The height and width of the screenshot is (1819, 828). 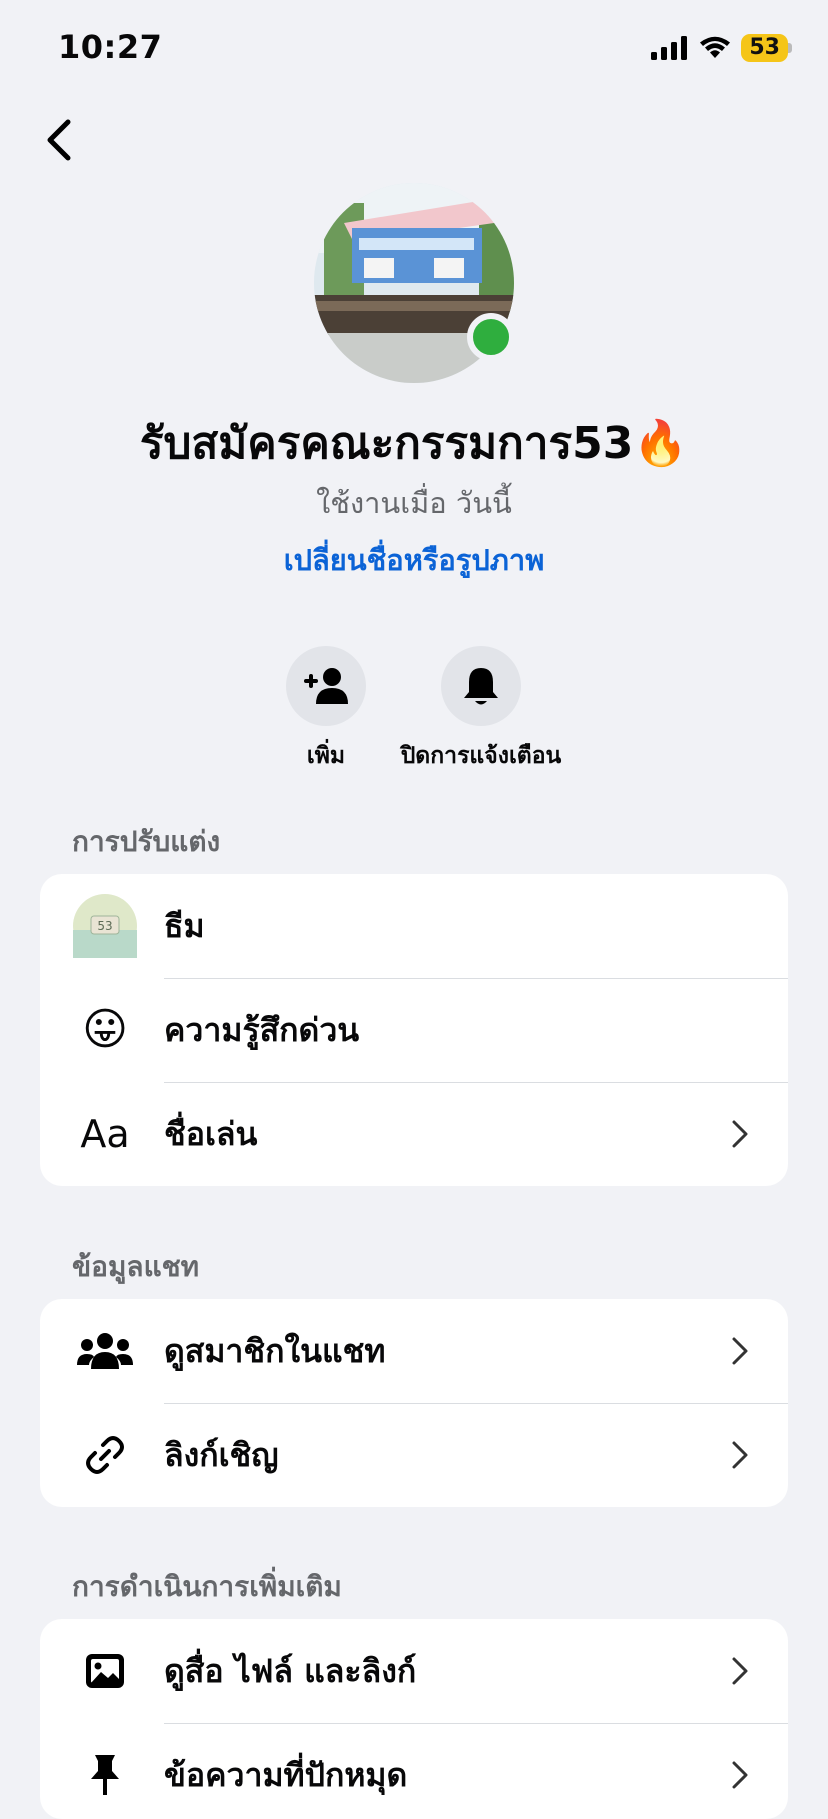 I want to click on view-media-row: ดูสื่อ ไฟล์ และลิงก์, so click(x=414, y=1671).